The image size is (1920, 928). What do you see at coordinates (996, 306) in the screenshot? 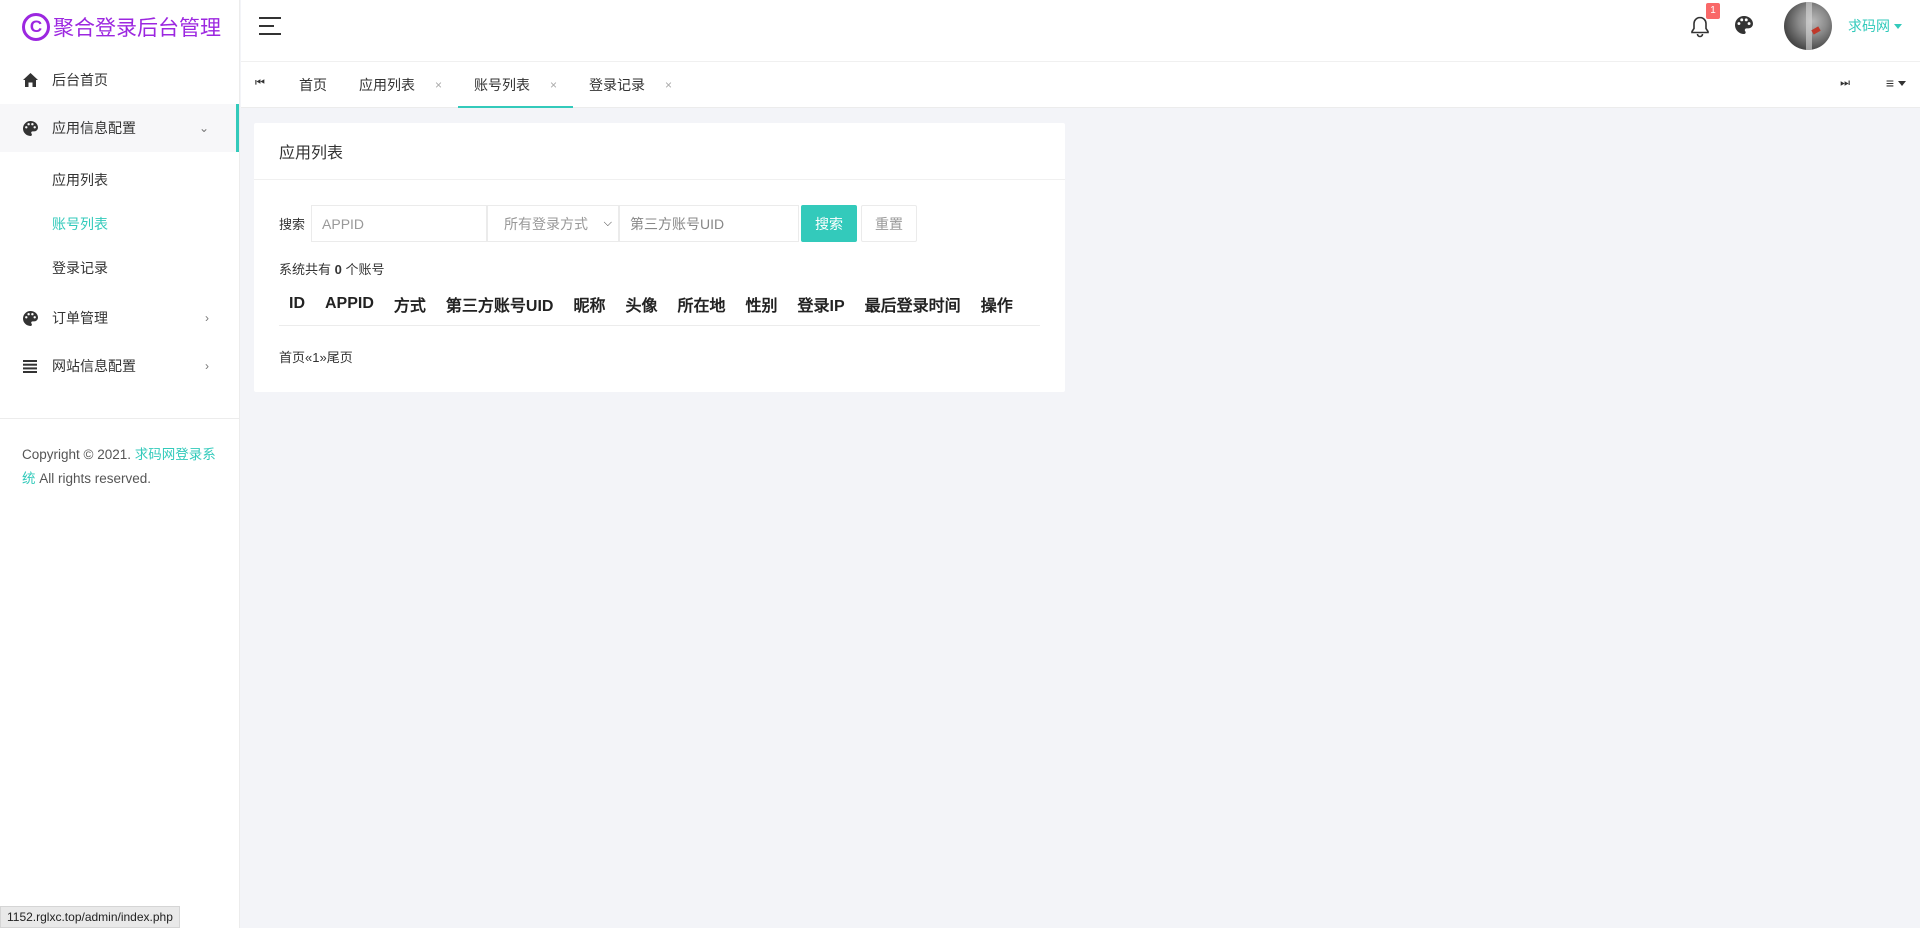
I see `column-header: 操作` at bounding box center [996, 306].